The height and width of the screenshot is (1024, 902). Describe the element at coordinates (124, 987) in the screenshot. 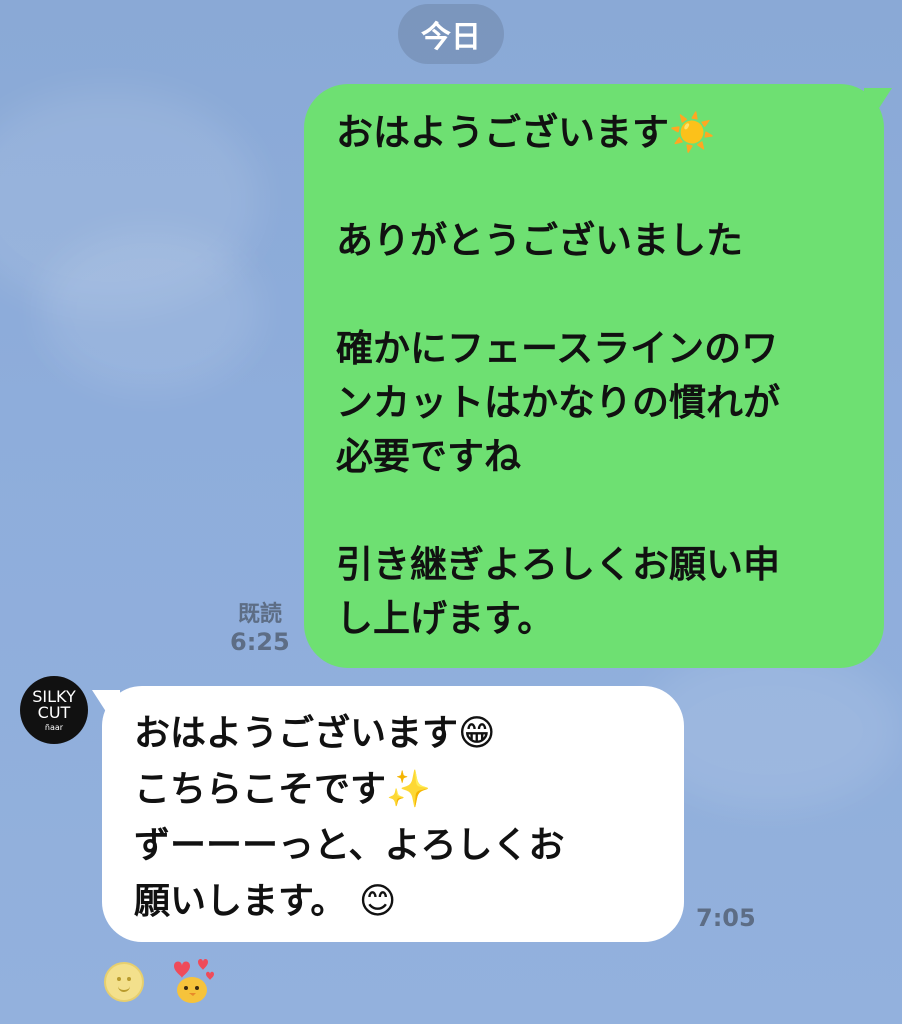

I see `smiley-mouth` at that location.